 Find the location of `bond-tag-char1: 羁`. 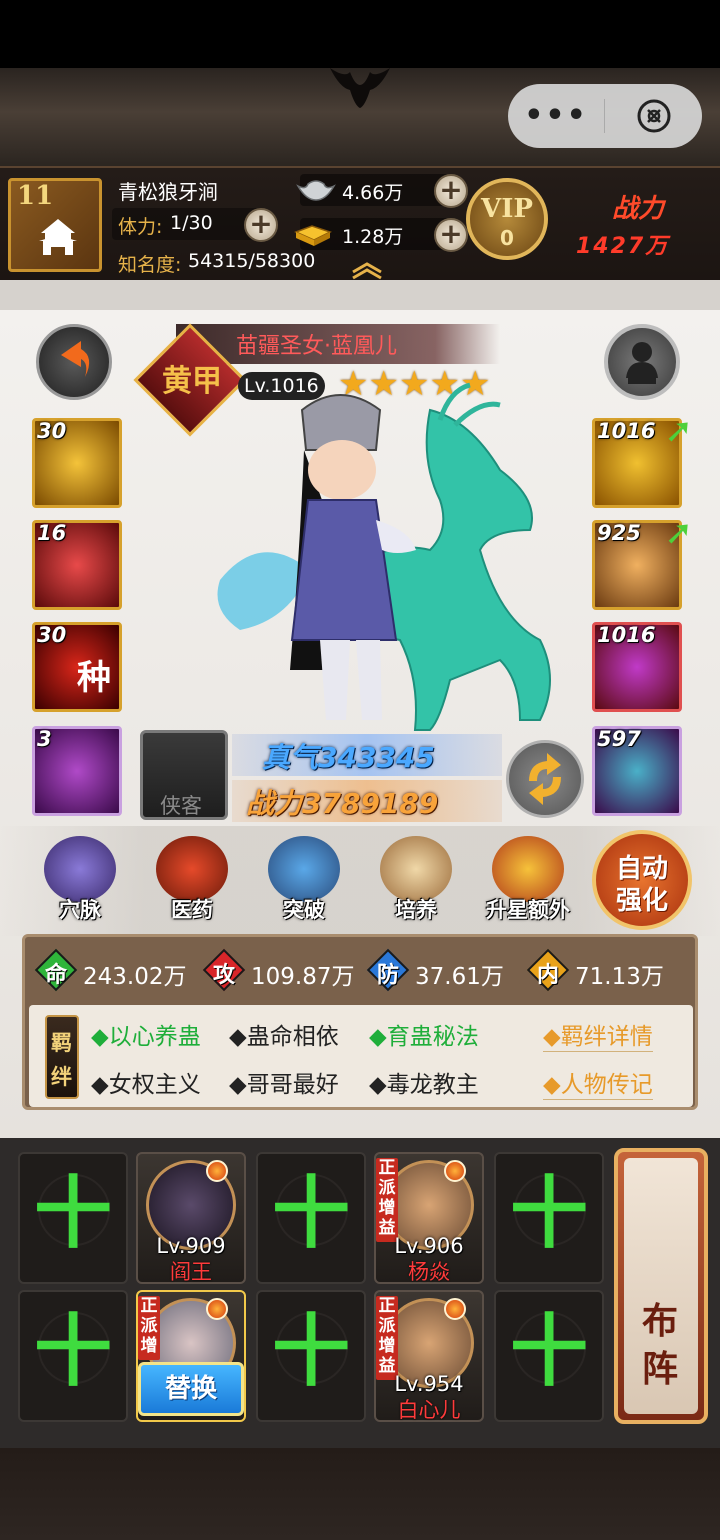

bond-tag-char1: 羁 is located at coordinates (61, 1043).